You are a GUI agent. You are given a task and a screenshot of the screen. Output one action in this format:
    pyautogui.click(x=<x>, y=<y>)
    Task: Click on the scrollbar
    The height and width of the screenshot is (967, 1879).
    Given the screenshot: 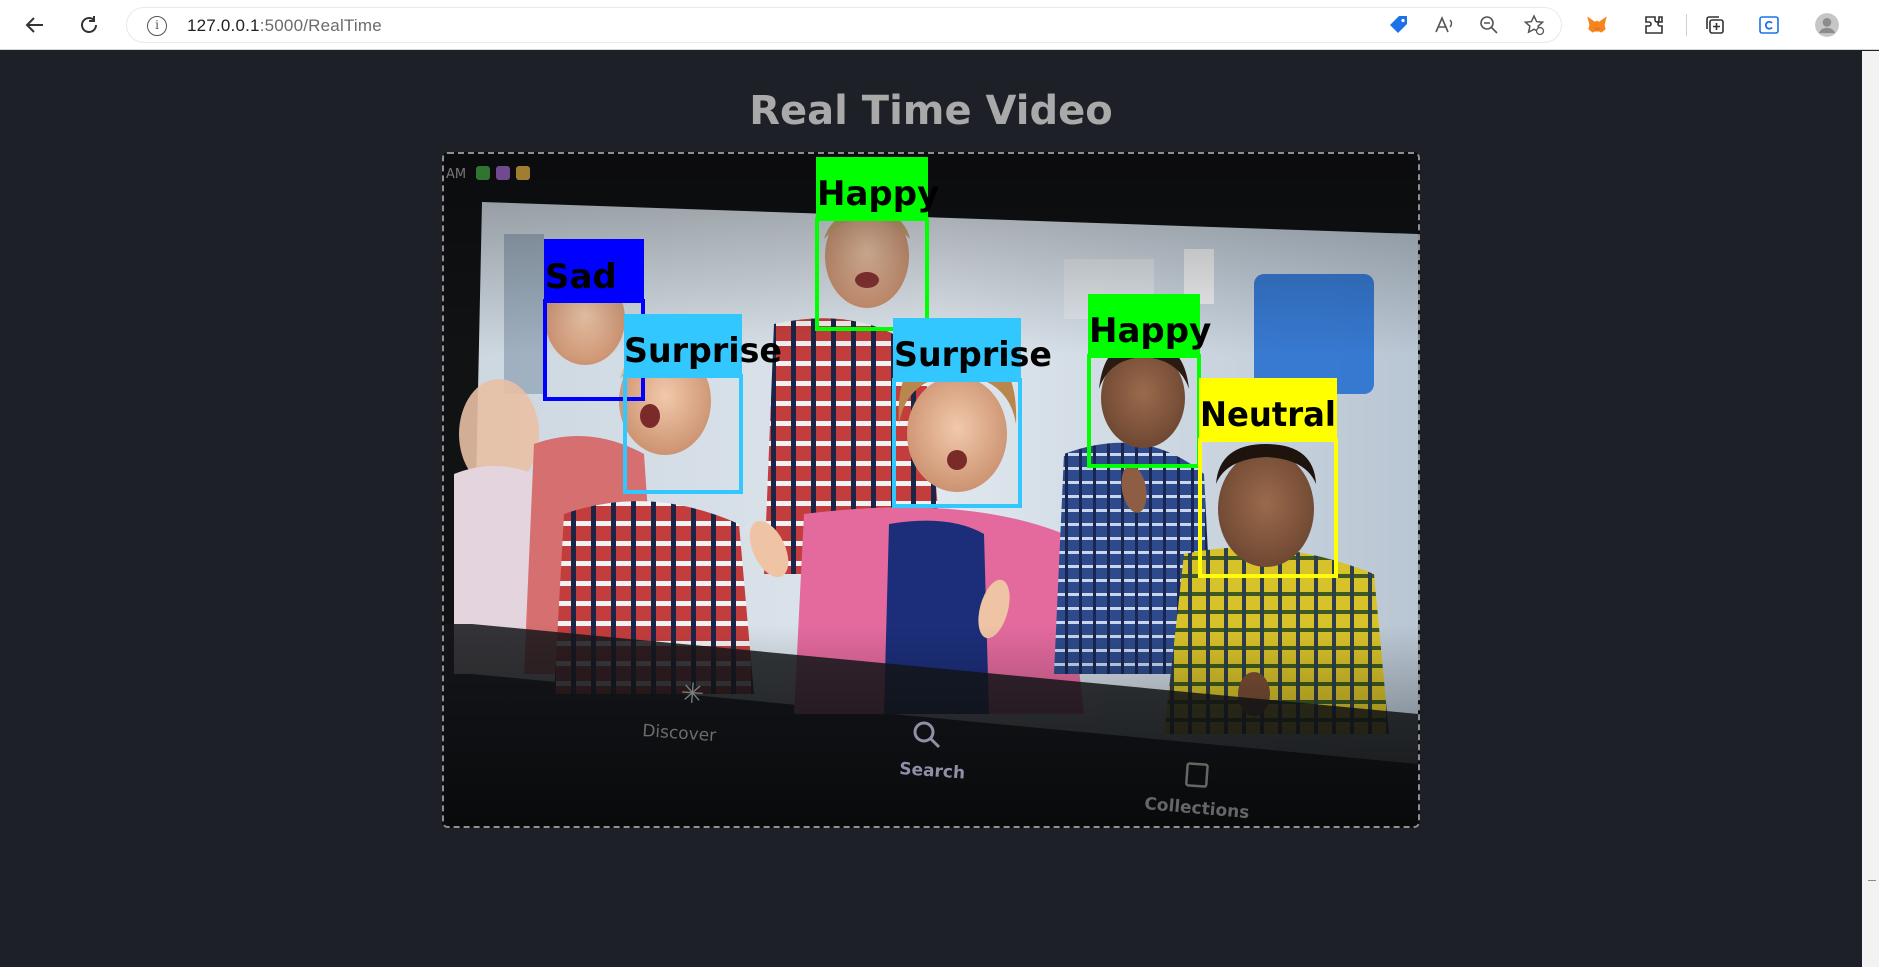 What is the action you would take?
    pyautogui.click(x=1870, y=509)
    